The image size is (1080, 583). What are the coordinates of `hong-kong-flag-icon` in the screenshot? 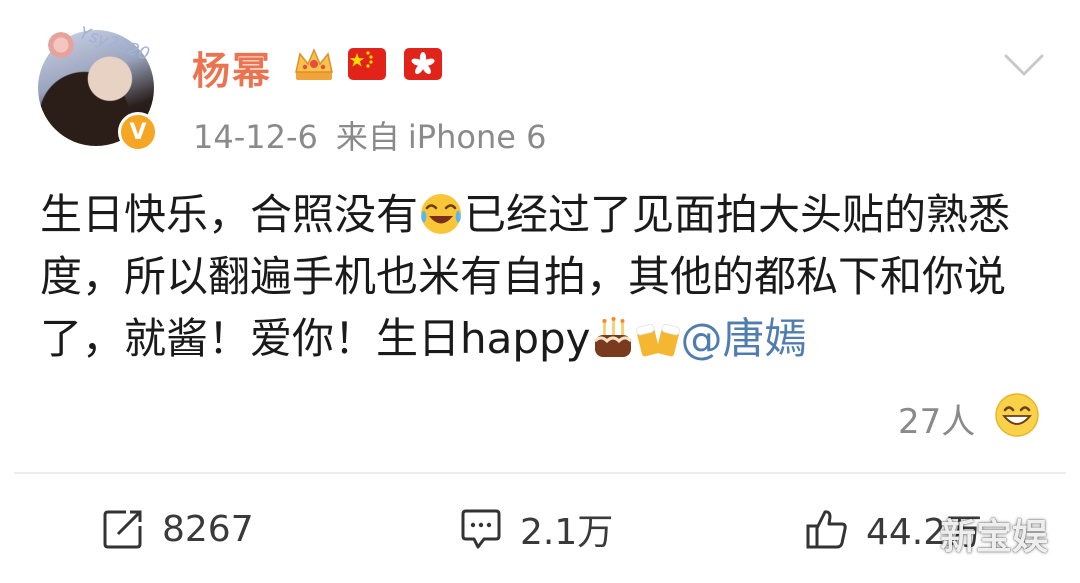 It's located at (423, 64).